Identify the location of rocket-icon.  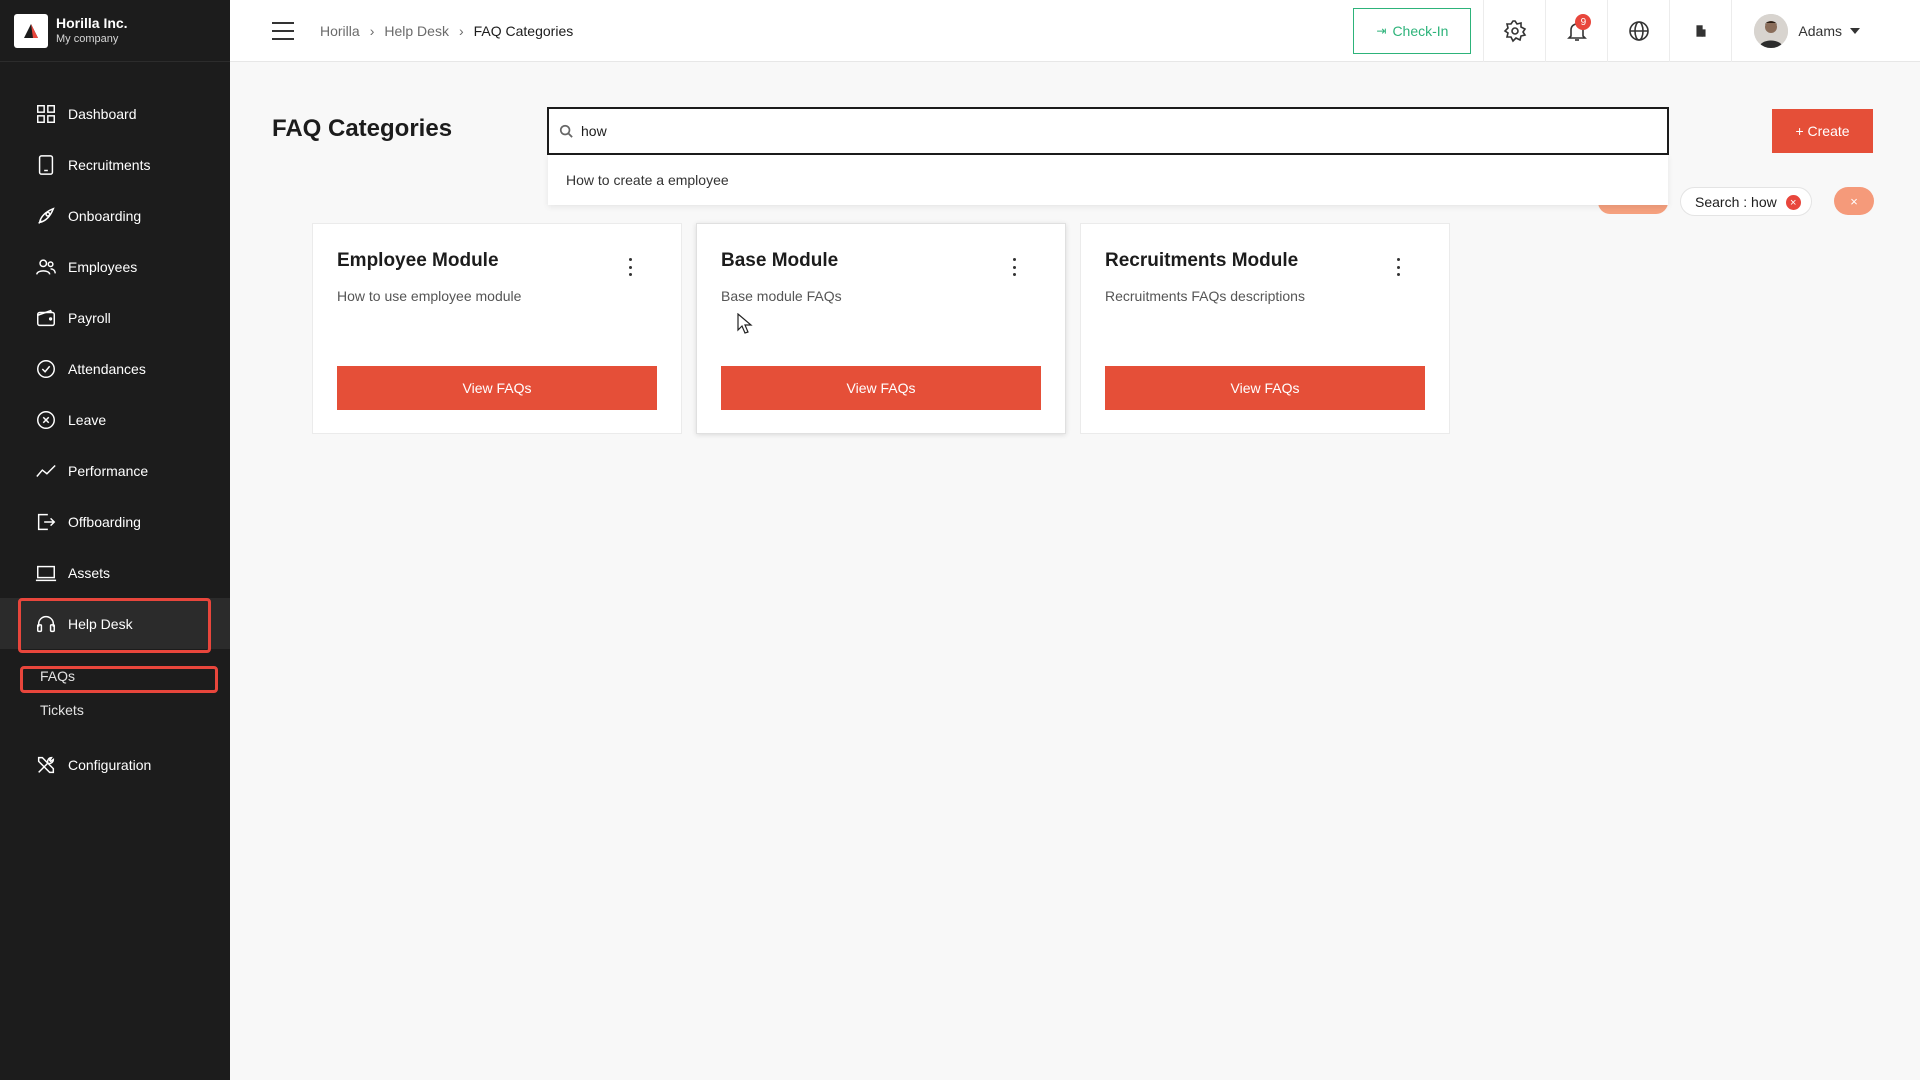
(46, 216).